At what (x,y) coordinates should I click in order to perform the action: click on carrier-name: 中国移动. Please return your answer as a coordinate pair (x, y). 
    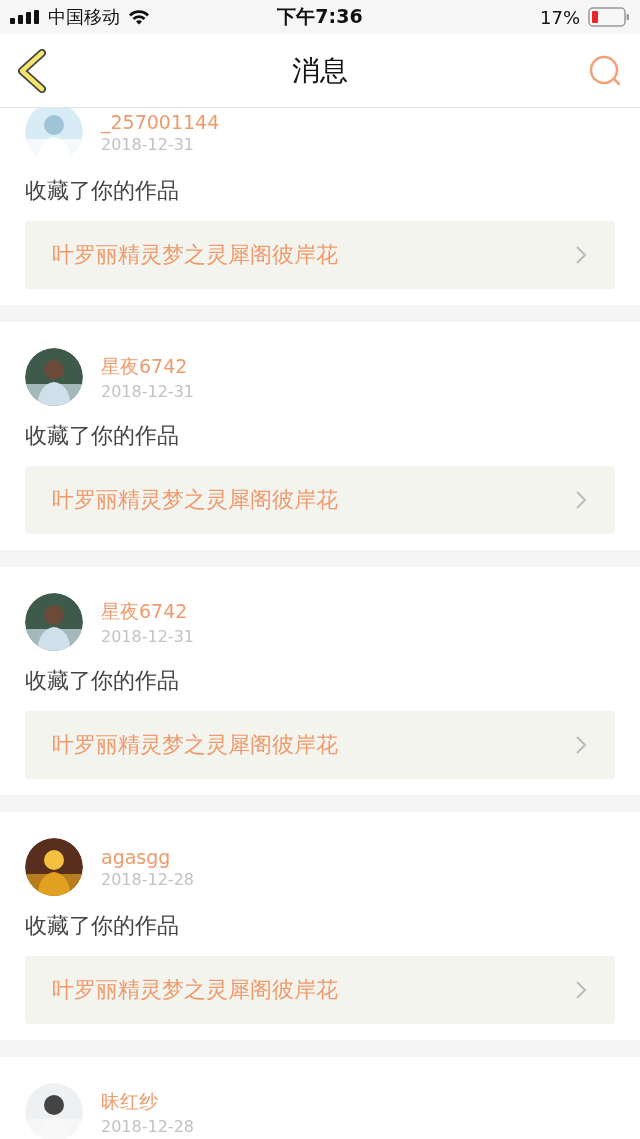
    Looking at the image, I should click on (84, 17).